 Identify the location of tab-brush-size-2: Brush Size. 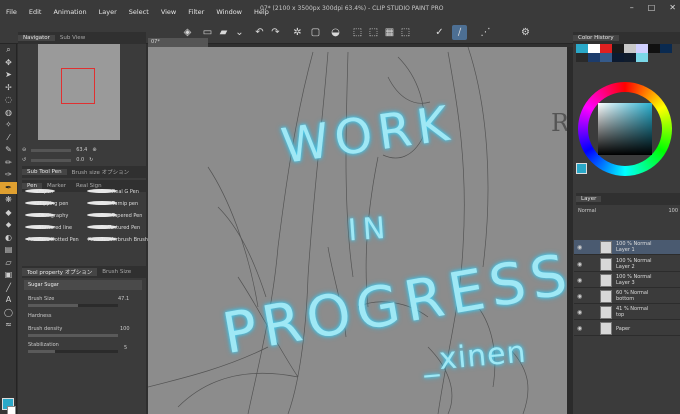
(116, 272).